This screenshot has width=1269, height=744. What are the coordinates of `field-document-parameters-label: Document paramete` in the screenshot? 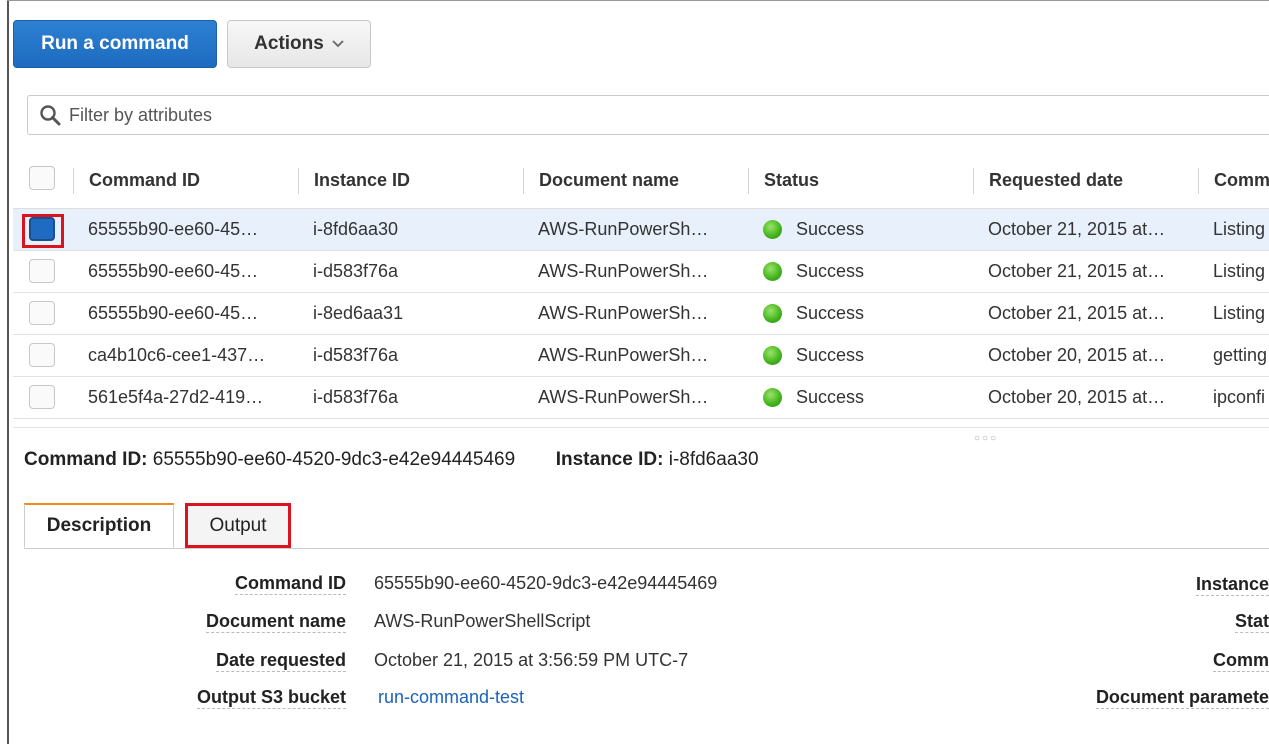 It's located at (1182, 698).